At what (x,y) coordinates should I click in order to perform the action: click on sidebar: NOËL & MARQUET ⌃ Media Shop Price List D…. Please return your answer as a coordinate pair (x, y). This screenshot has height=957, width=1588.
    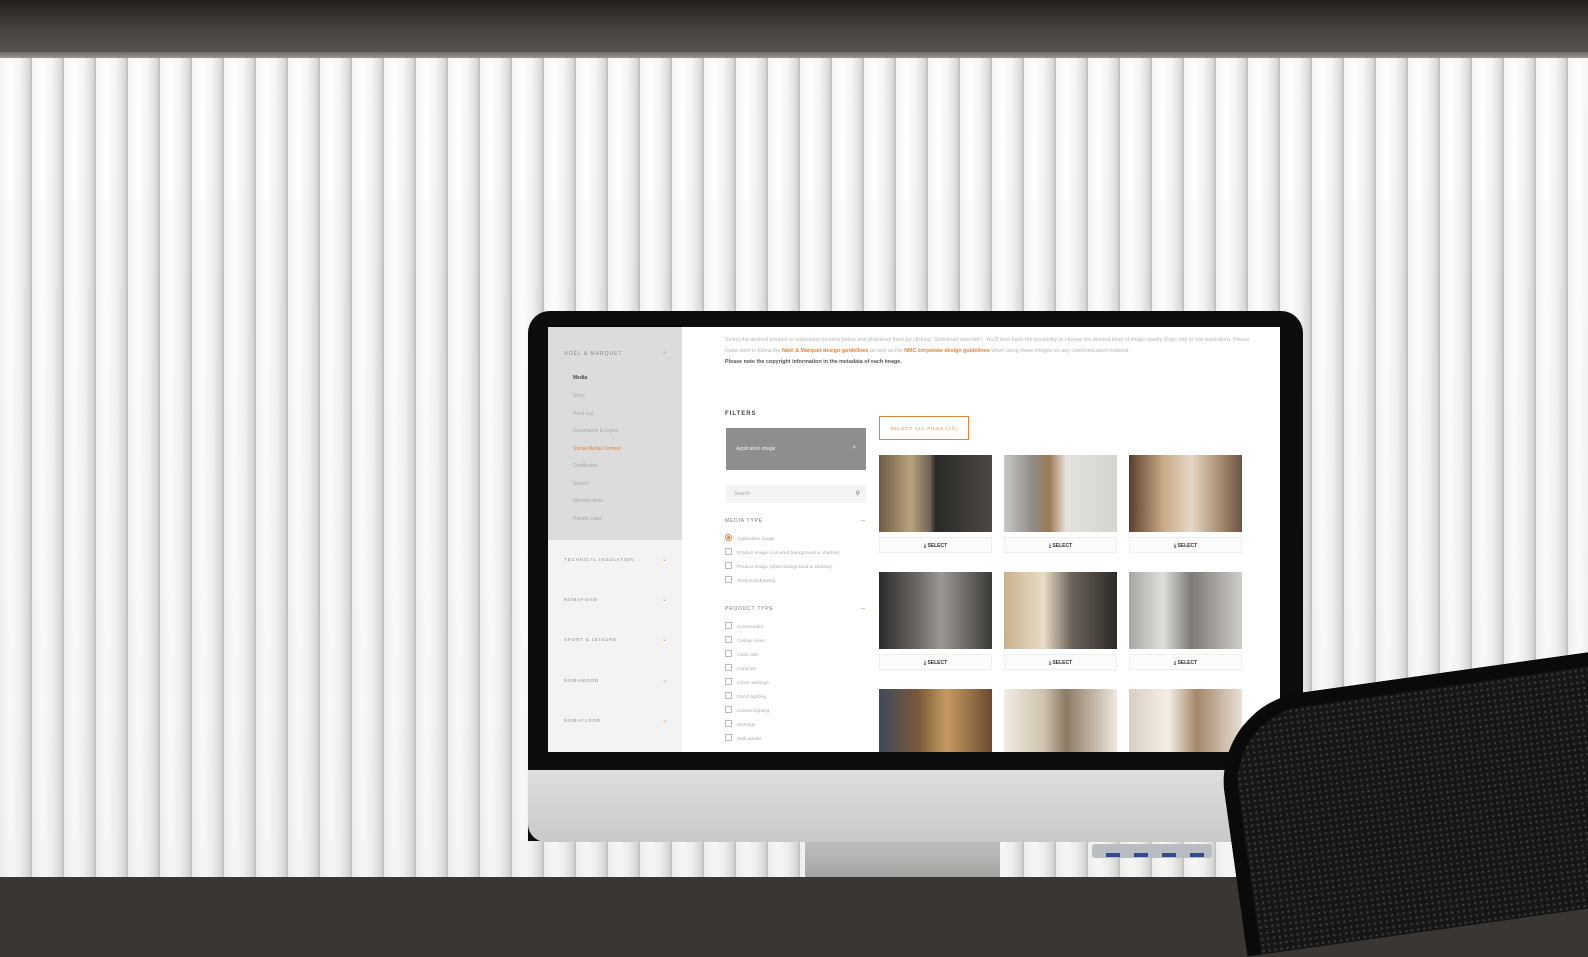
    Looking at the image, I should click on (615, 539).